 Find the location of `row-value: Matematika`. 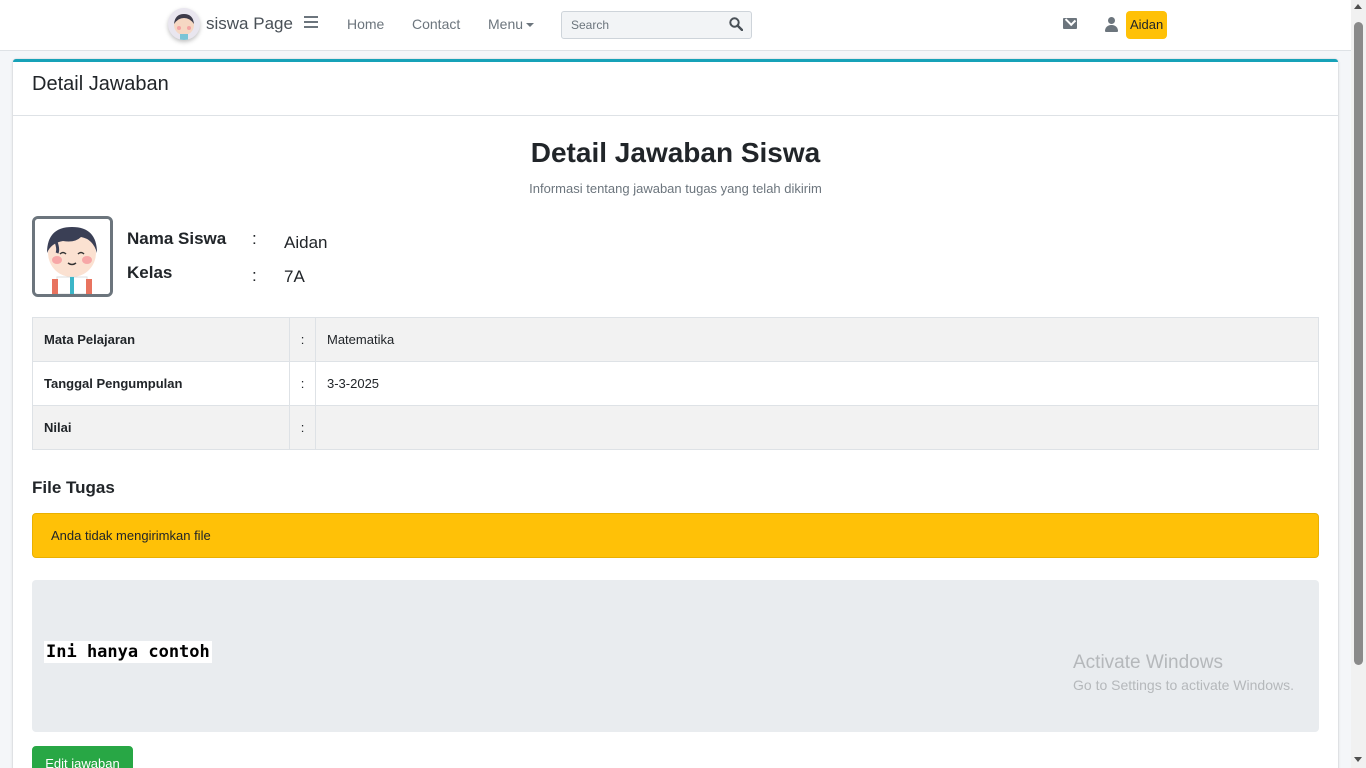

row-value: Matematika is located at coordinates (817, 339).